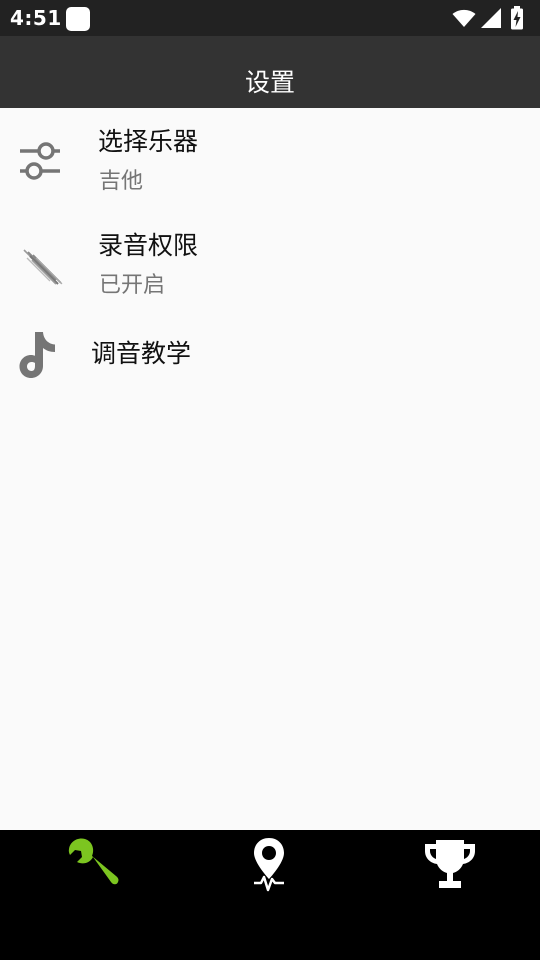  I want to click on nav-tab-location, so click(270, 866).